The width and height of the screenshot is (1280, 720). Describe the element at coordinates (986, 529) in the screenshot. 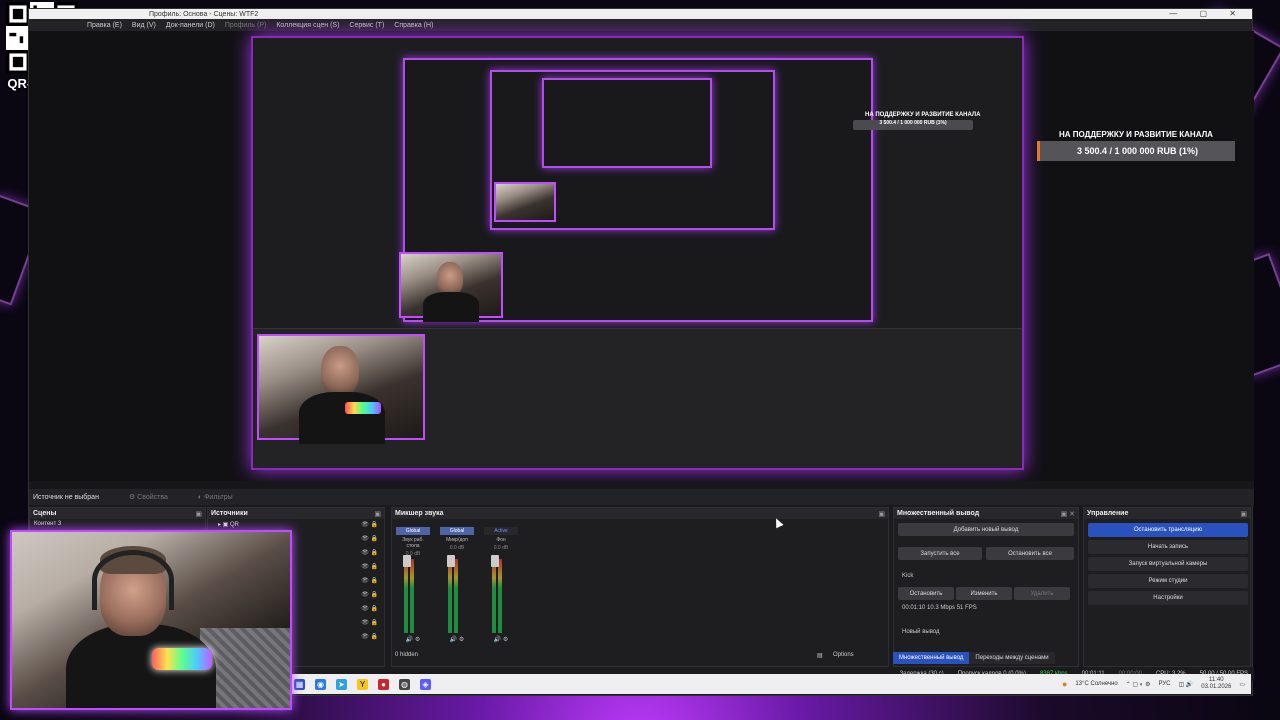

I see `add-output-button: Добавить новый вывод` at that location.